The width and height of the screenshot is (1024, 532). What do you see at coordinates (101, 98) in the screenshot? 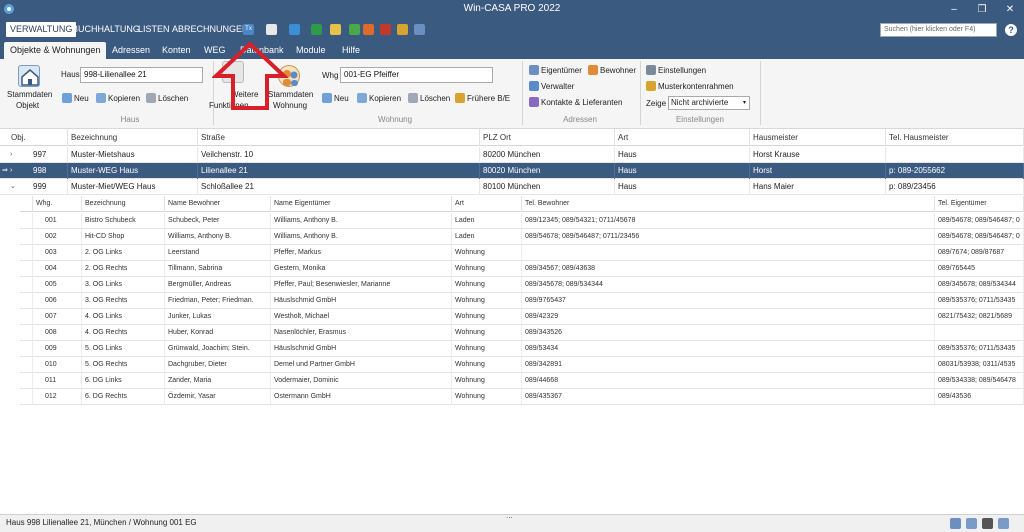
I see `kopieren-haus-icon` at bounding box center [101, 98].